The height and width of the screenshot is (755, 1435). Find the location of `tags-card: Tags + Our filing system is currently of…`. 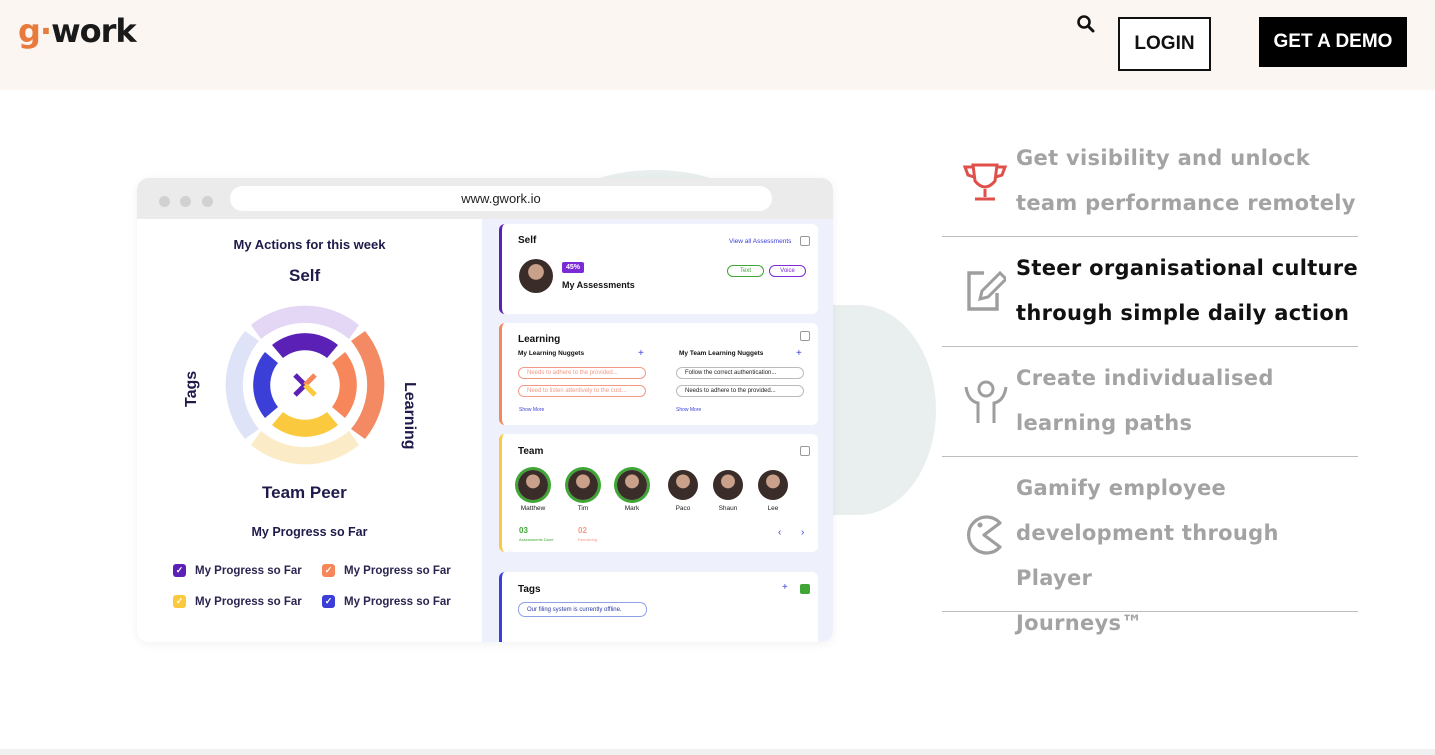

tags-card: Tags + Our filing system is currently of… is located at coordinates (658, 607).